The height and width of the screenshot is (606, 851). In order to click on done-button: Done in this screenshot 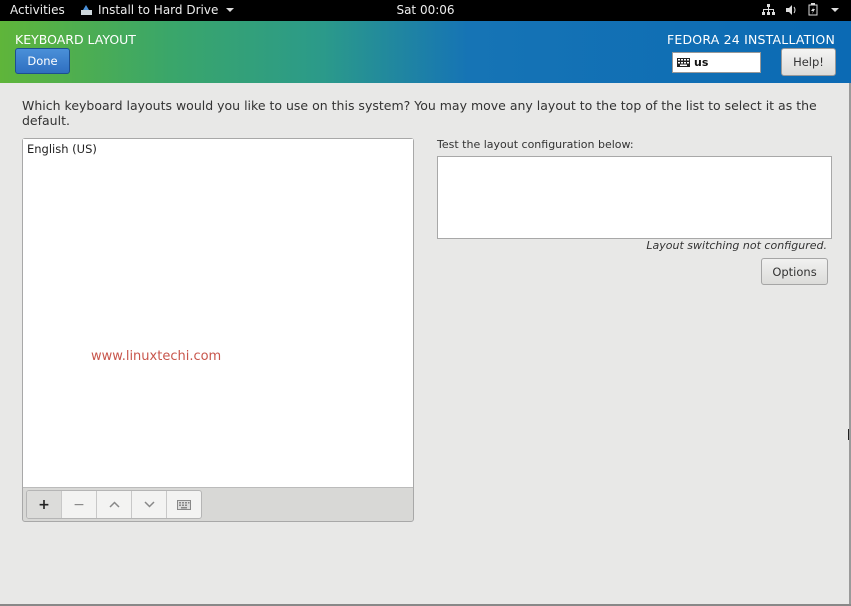, I will do `click(42, 61)`.